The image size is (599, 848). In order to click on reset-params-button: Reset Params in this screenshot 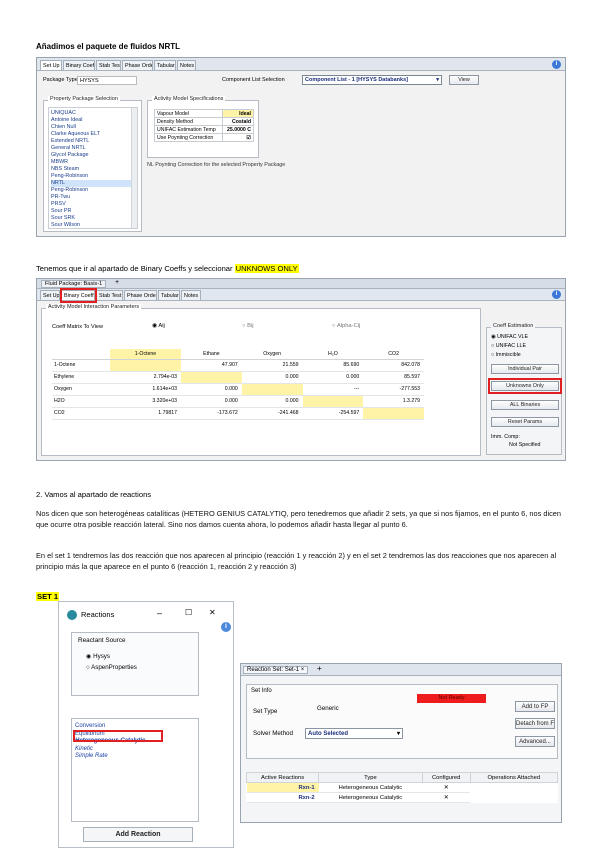, I will do `click(525, 422)`.